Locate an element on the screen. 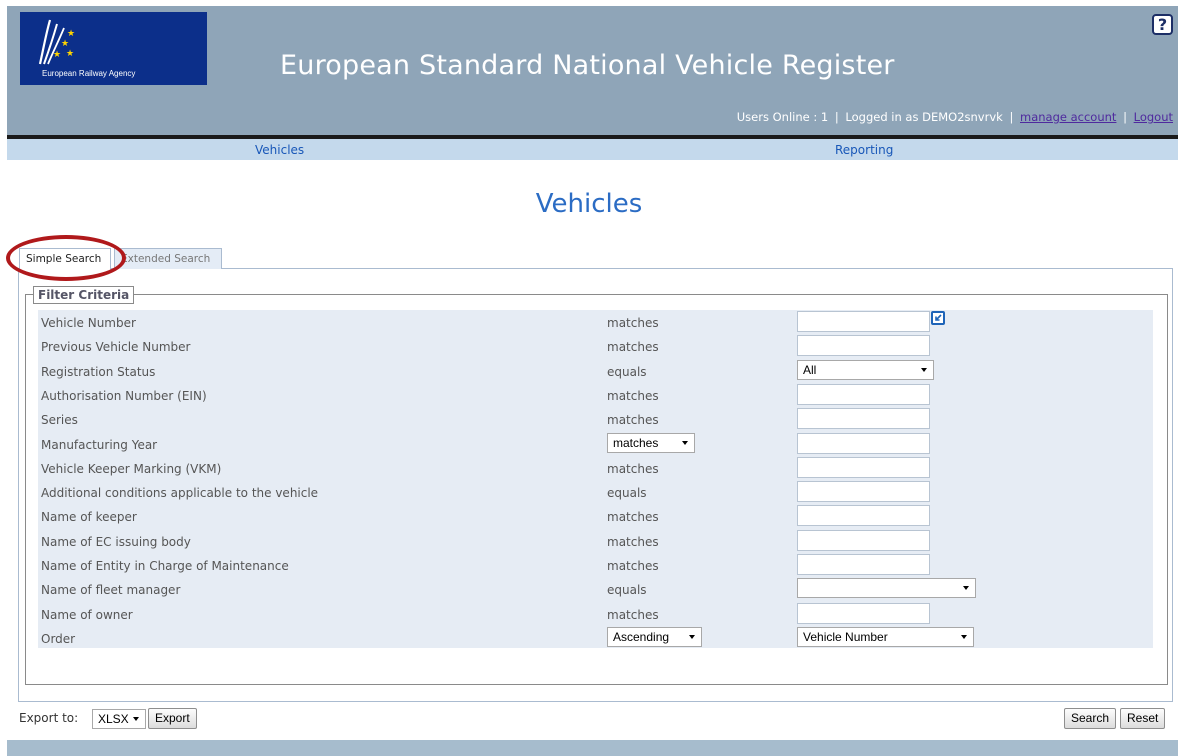 The height and width of the screenshot is (756, 1178). registration-status-select: All is located at coordinates (865, 369).